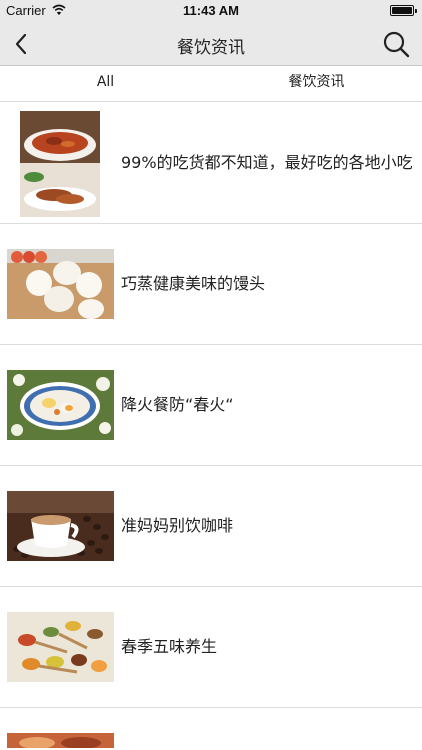  What do you see at coordinates (169, 646) in the screenshot?
I see `article-title: 春季五味养生` at bounding box center [169, 646].